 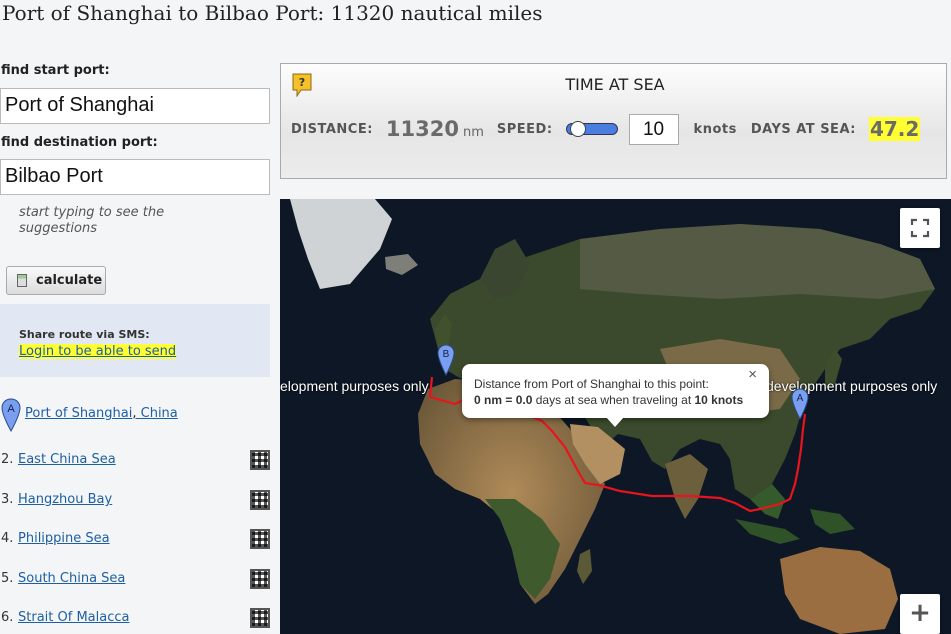 I want to click on route-item-link: Strait Of Malacca, so click(x=73, y=617).